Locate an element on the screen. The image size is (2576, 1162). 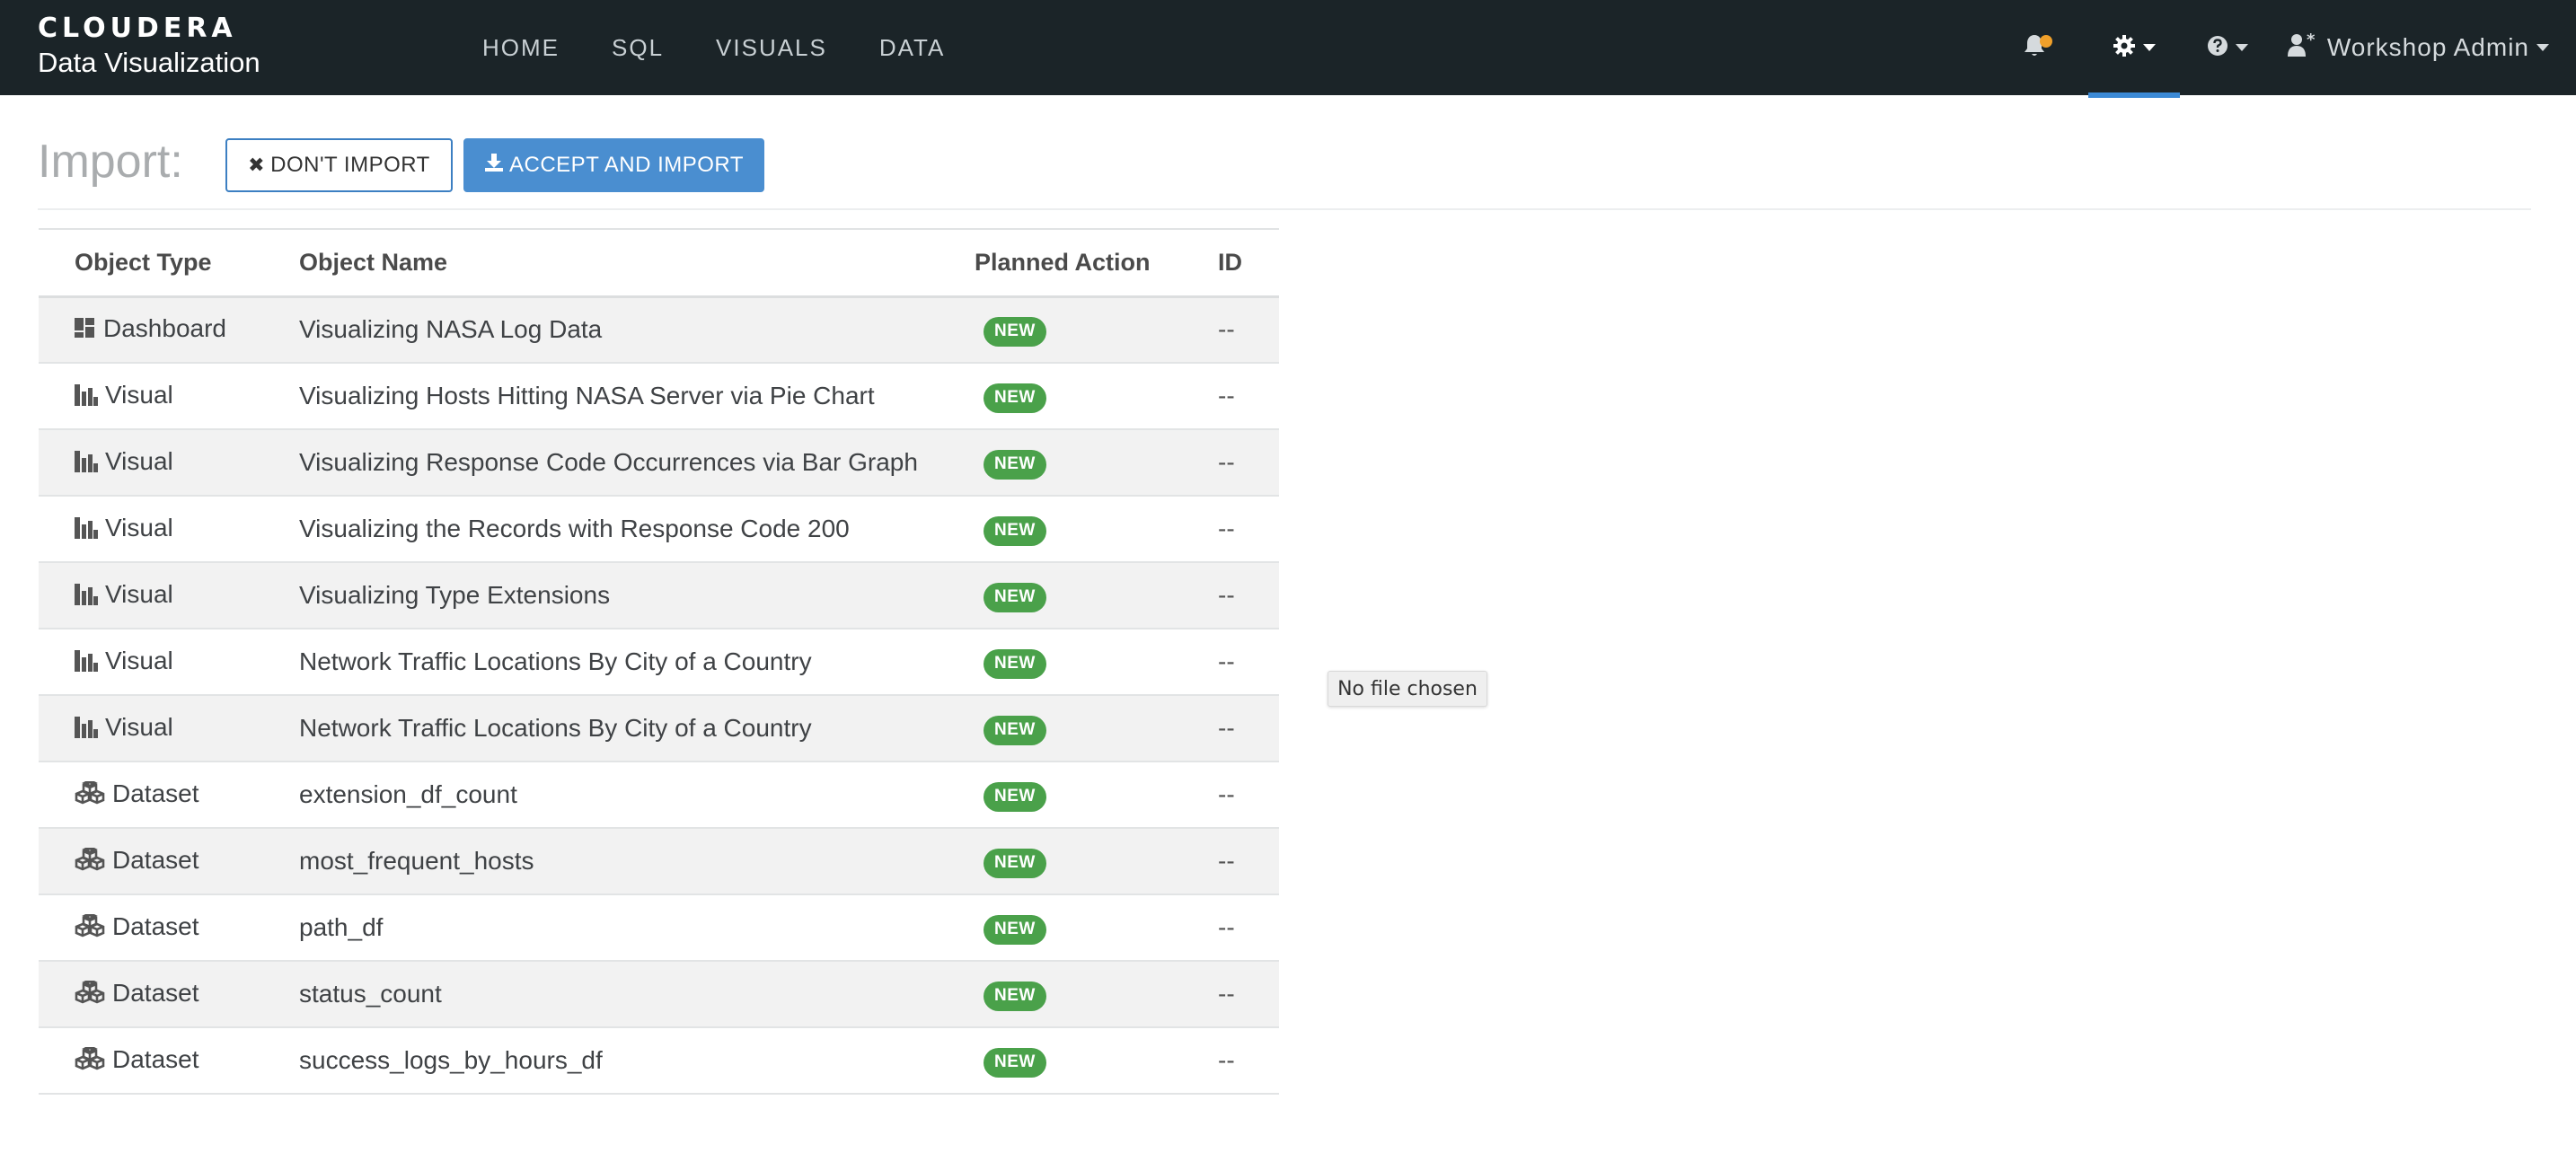
brand-product: Data Visualization is located at coordinates (149, 62).